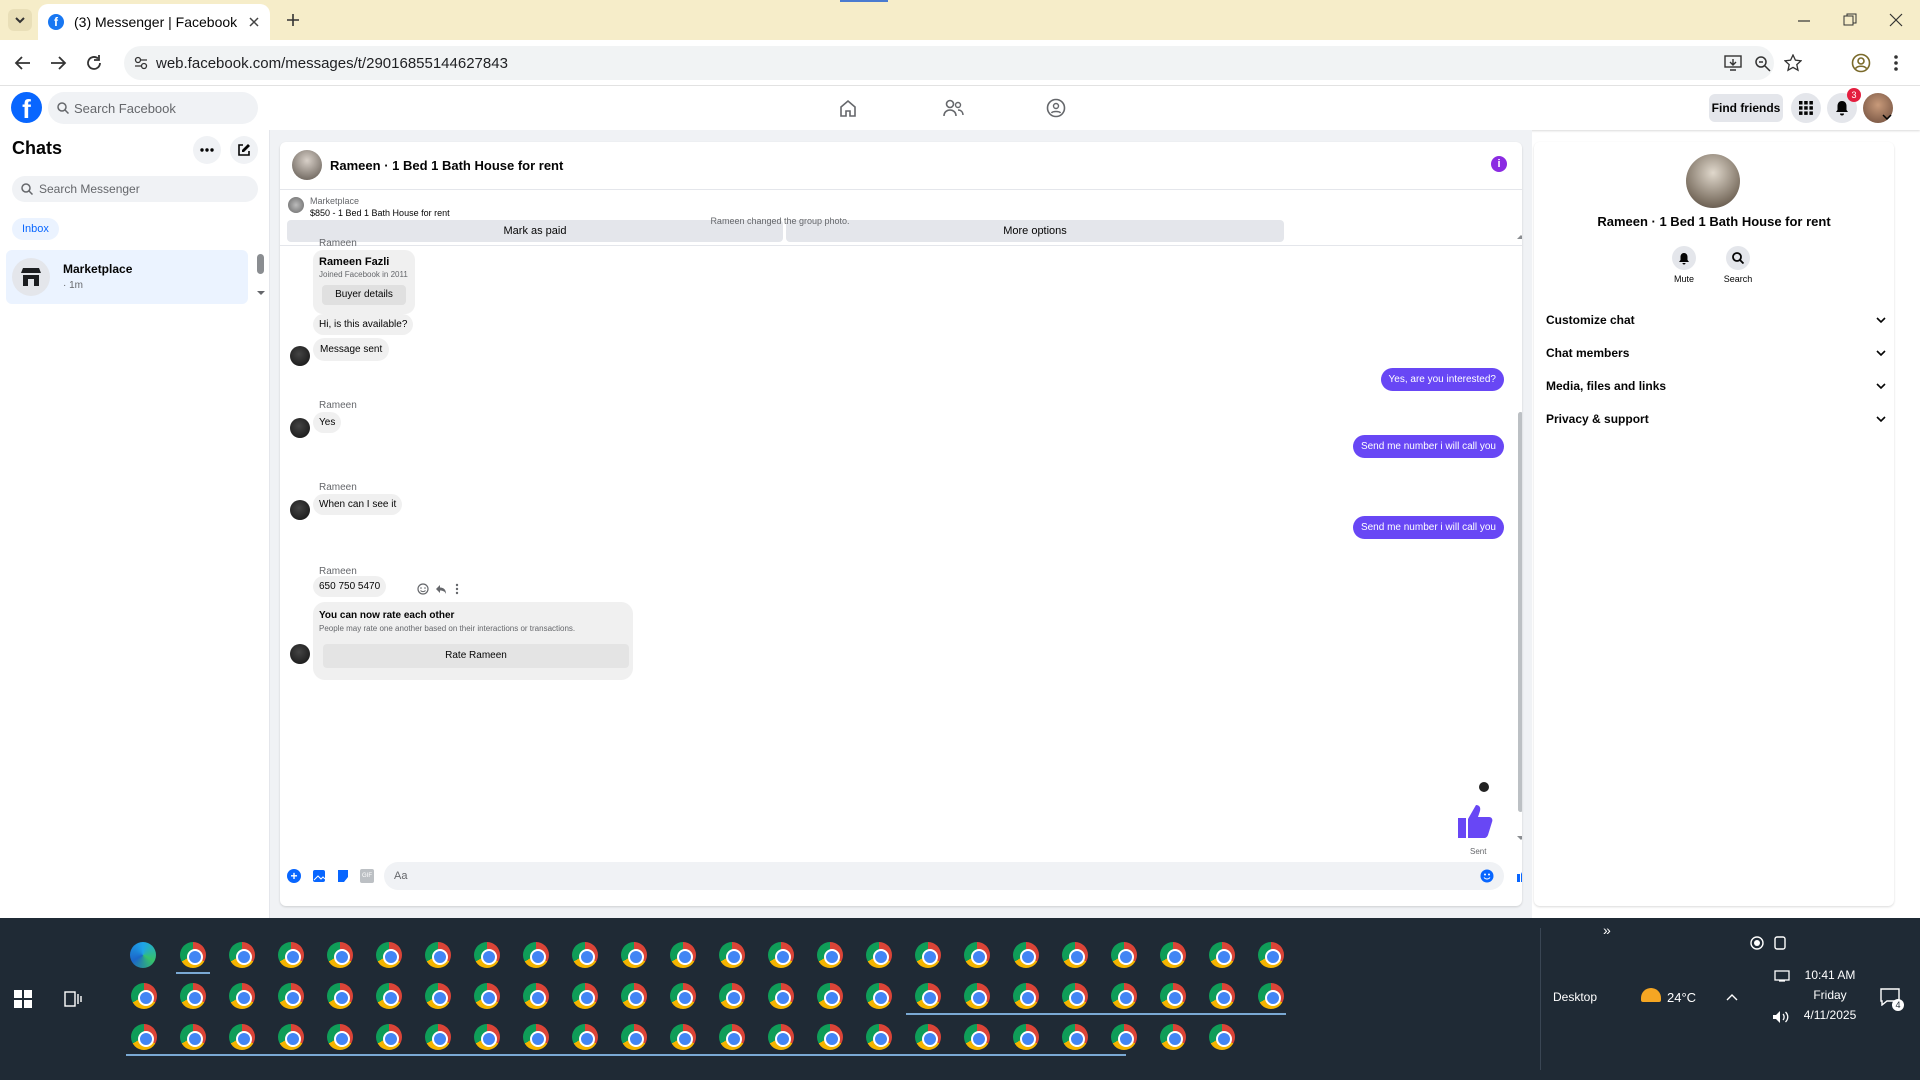  I want to click on conversation-avatar, so click(307, 165).